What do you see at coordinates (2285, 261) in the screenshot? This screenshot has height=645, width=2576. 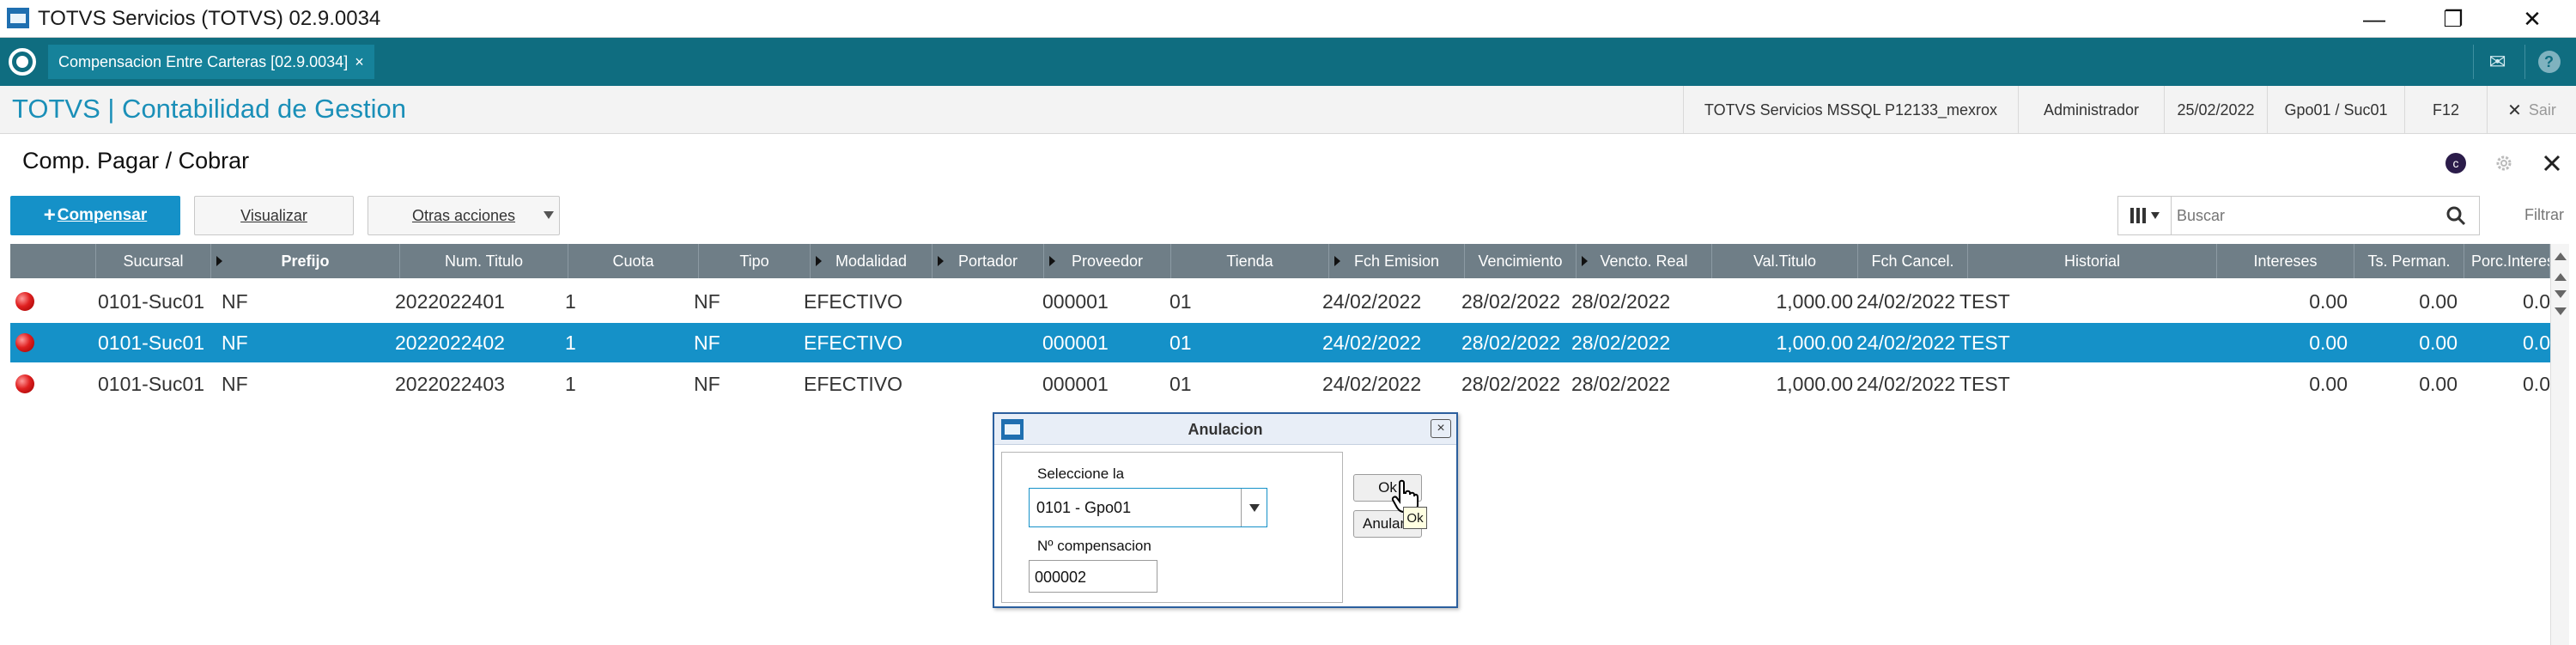 I see `header-intereses: Intereses` at bounding box center [2285, 261].